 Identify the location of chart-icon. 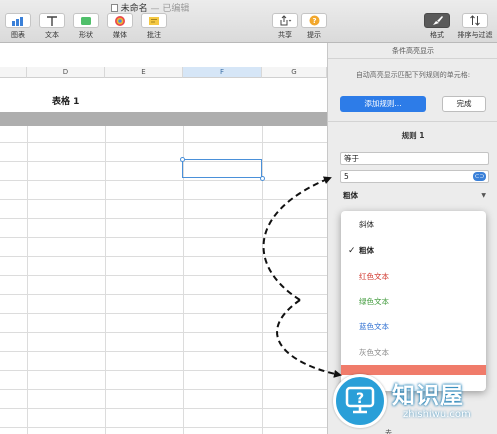
(18, 20).